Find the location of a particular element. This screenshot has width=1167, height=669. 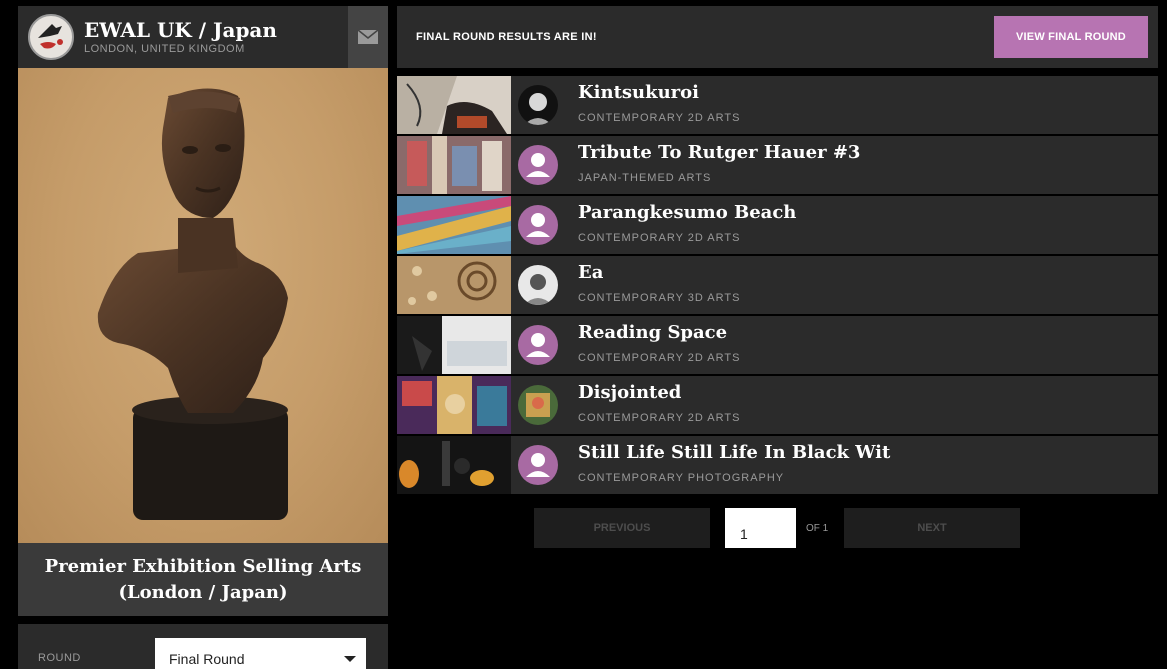

banner-message: FINAL ROUND RESULTS ARE IN! is located at coordinates (506, 37).